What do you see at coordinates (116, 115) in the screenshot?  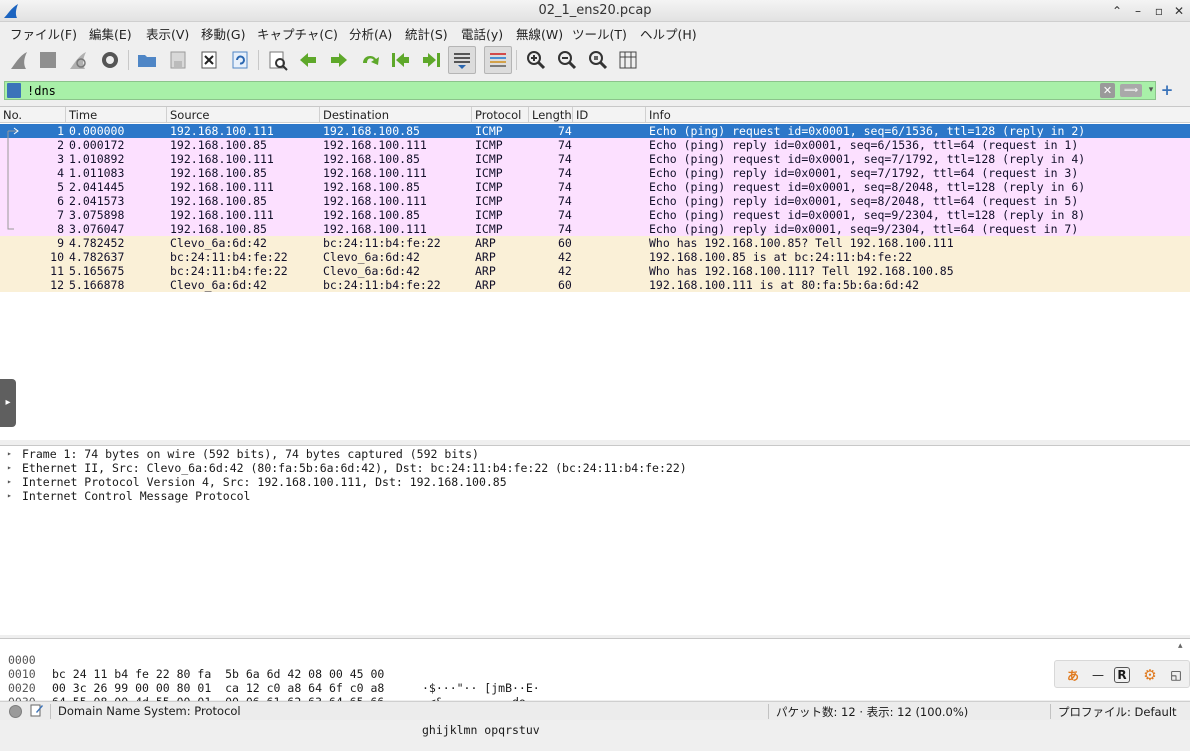 I see `column-header-time: Time` at bounding box center [116, 115].